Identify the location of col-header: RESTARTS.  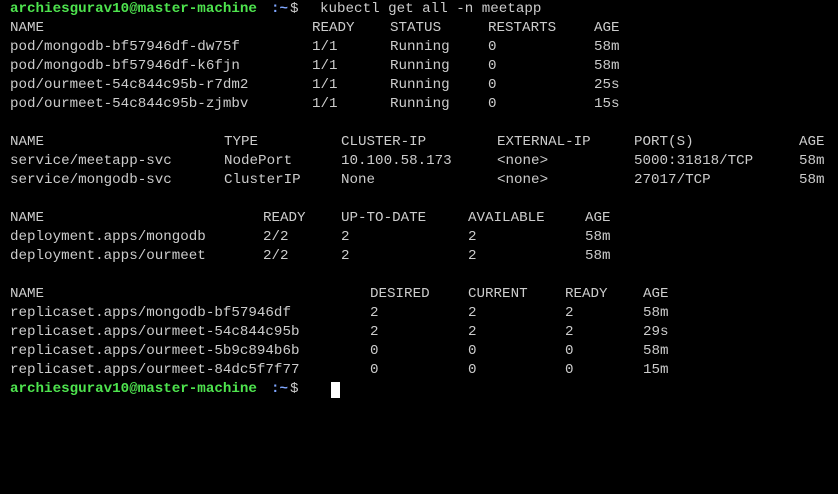
(522, 28).